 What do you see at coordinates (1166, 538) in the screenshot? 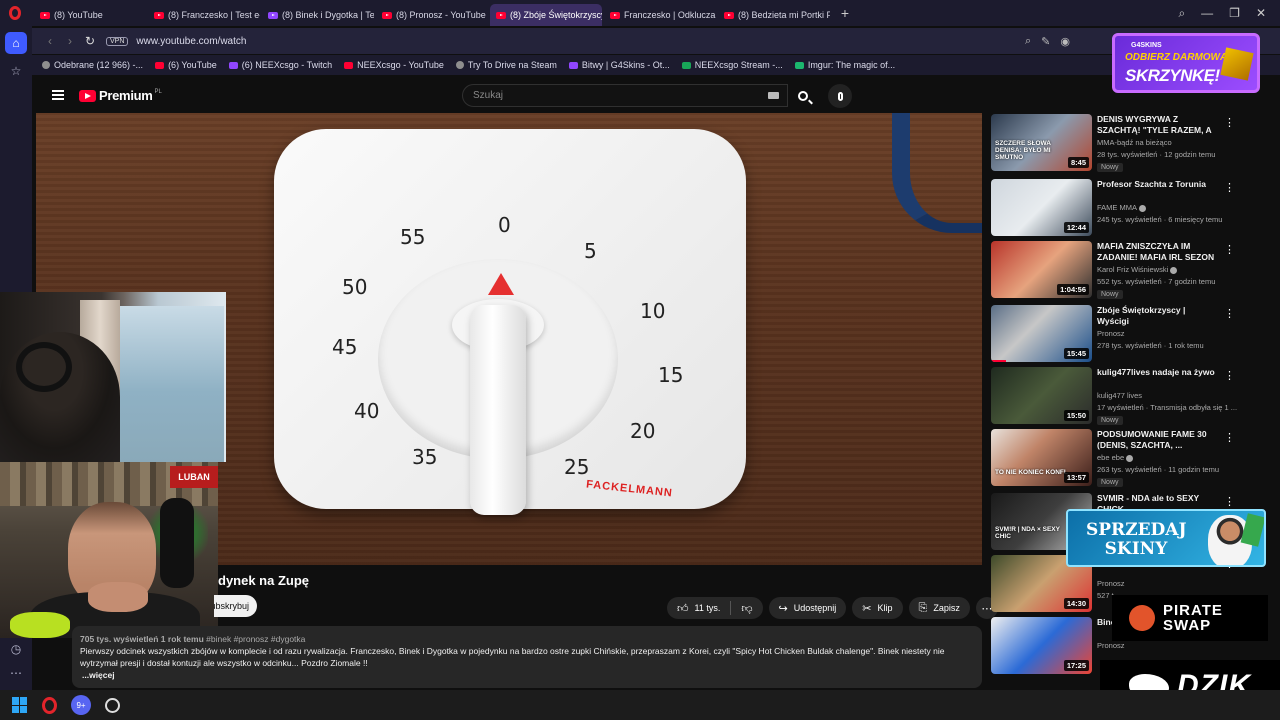
I see `sell-skins-ad: SPRZEDAJ SKINY` at bounding box center [1166, 538].